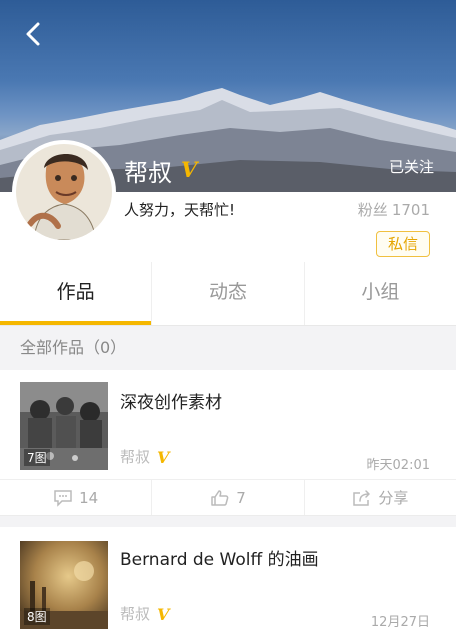 The width and height of the screenshot is (456, 634). I want to click on image-count: 8图, so click(37, 616).